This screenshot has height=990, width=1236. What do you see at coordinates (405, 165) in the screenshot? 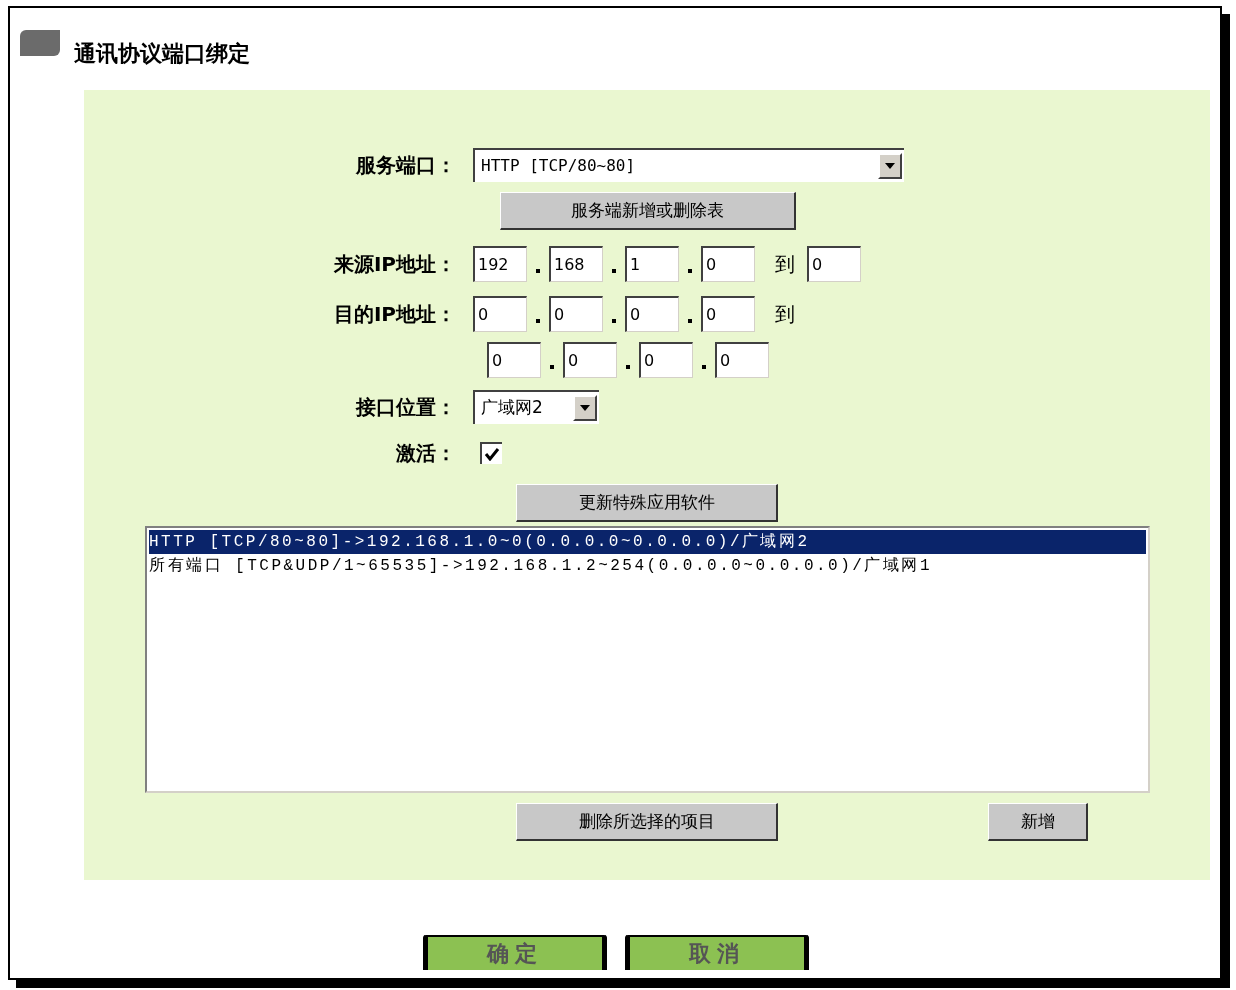
I see `field-label: 服务端口：` at bounding box center [405, 165].